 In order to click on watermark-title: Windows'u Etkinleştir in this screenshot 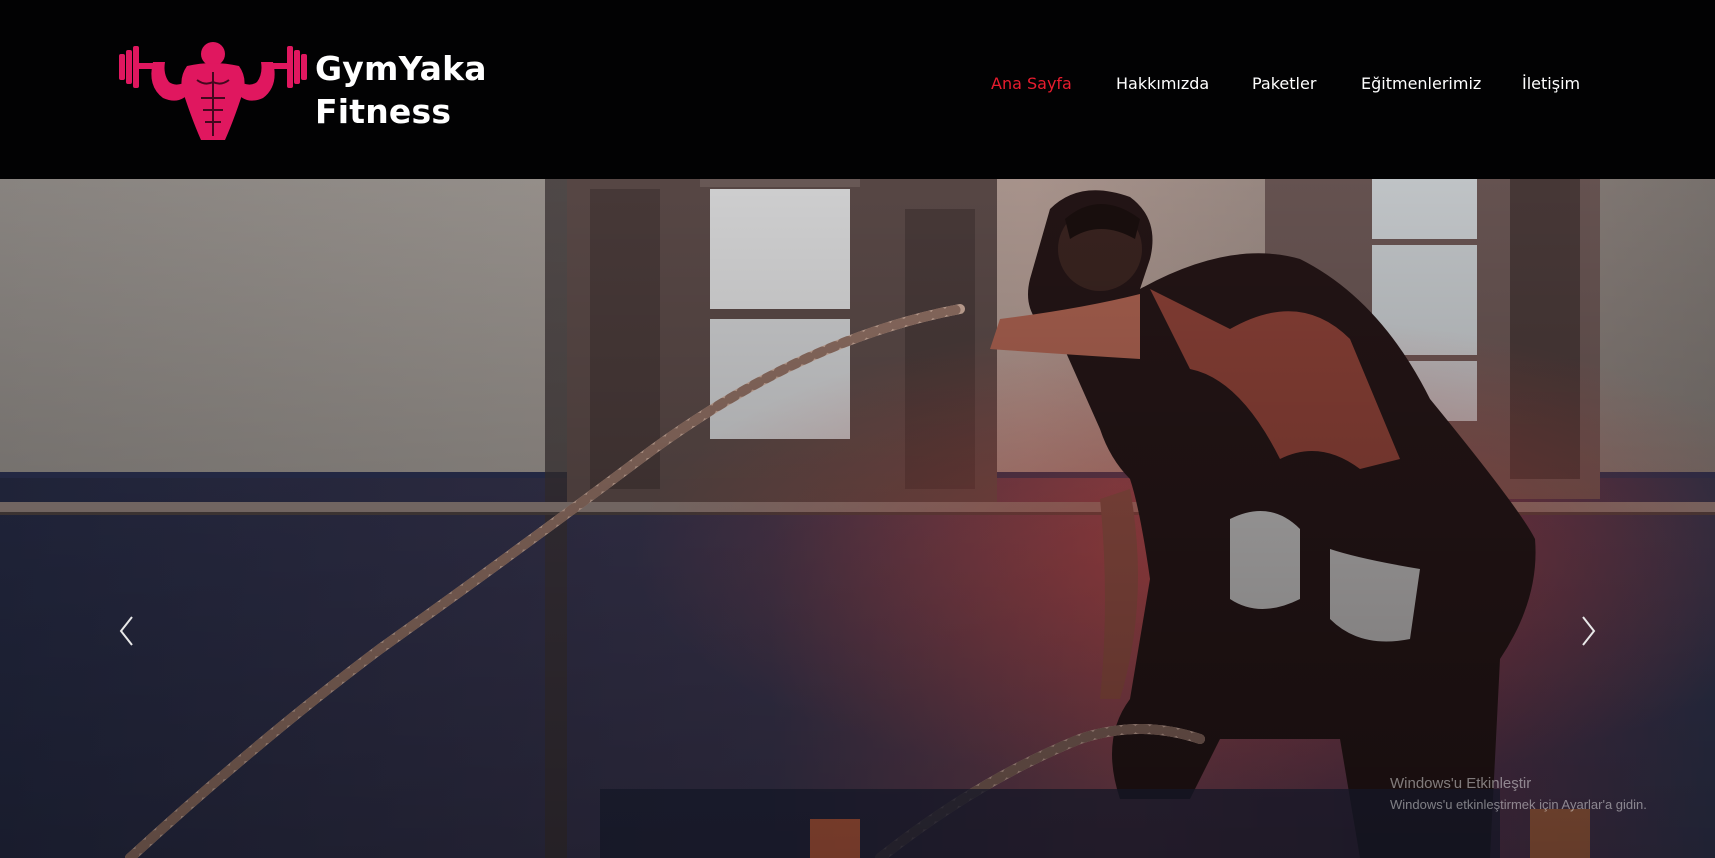, I will do `click(1461, 783)`.